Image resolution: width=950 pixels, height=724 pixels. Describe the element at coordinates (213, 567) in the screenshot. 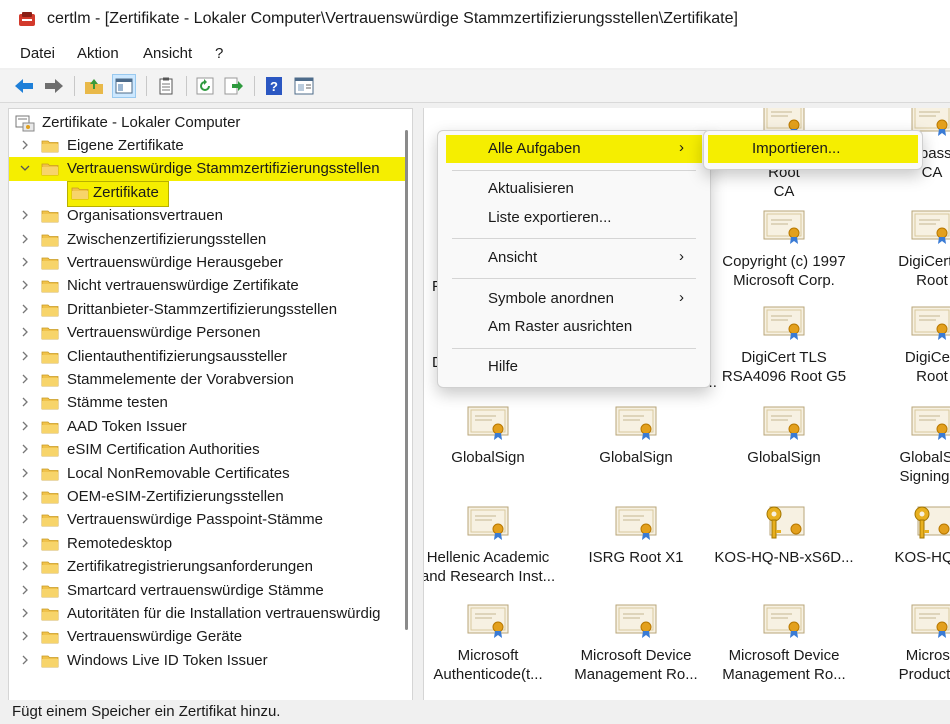

I see `tree-item: Zertifikatregistrierungsanforderungen` at that location.